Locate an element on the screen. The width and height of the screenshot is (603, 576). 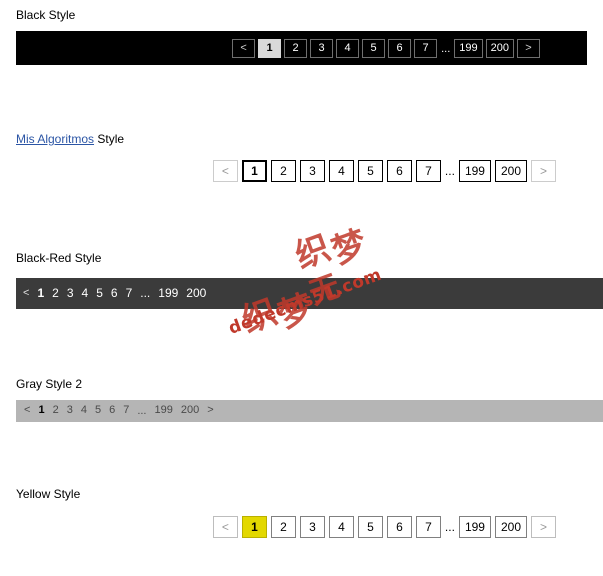
black-prev-button: < is located at coordinates (244, 48).